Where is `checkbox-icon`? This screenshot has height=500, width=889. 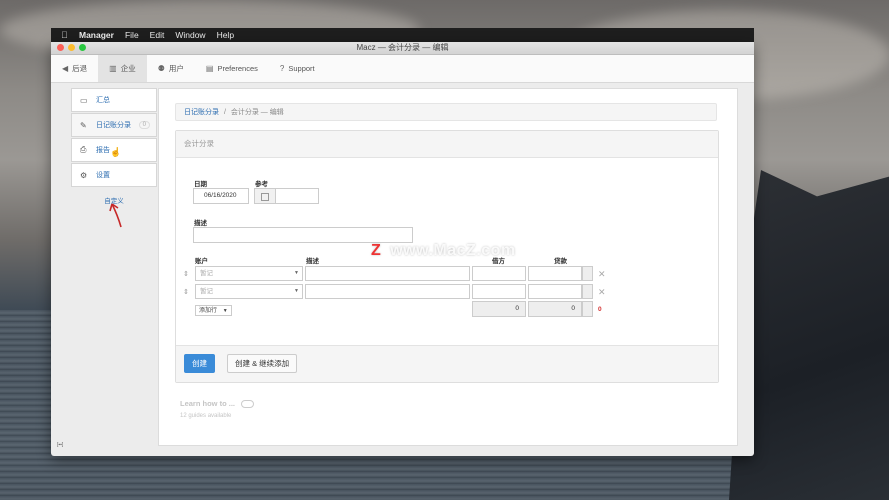
checkbox-icon is located at coordinates (265, 197).